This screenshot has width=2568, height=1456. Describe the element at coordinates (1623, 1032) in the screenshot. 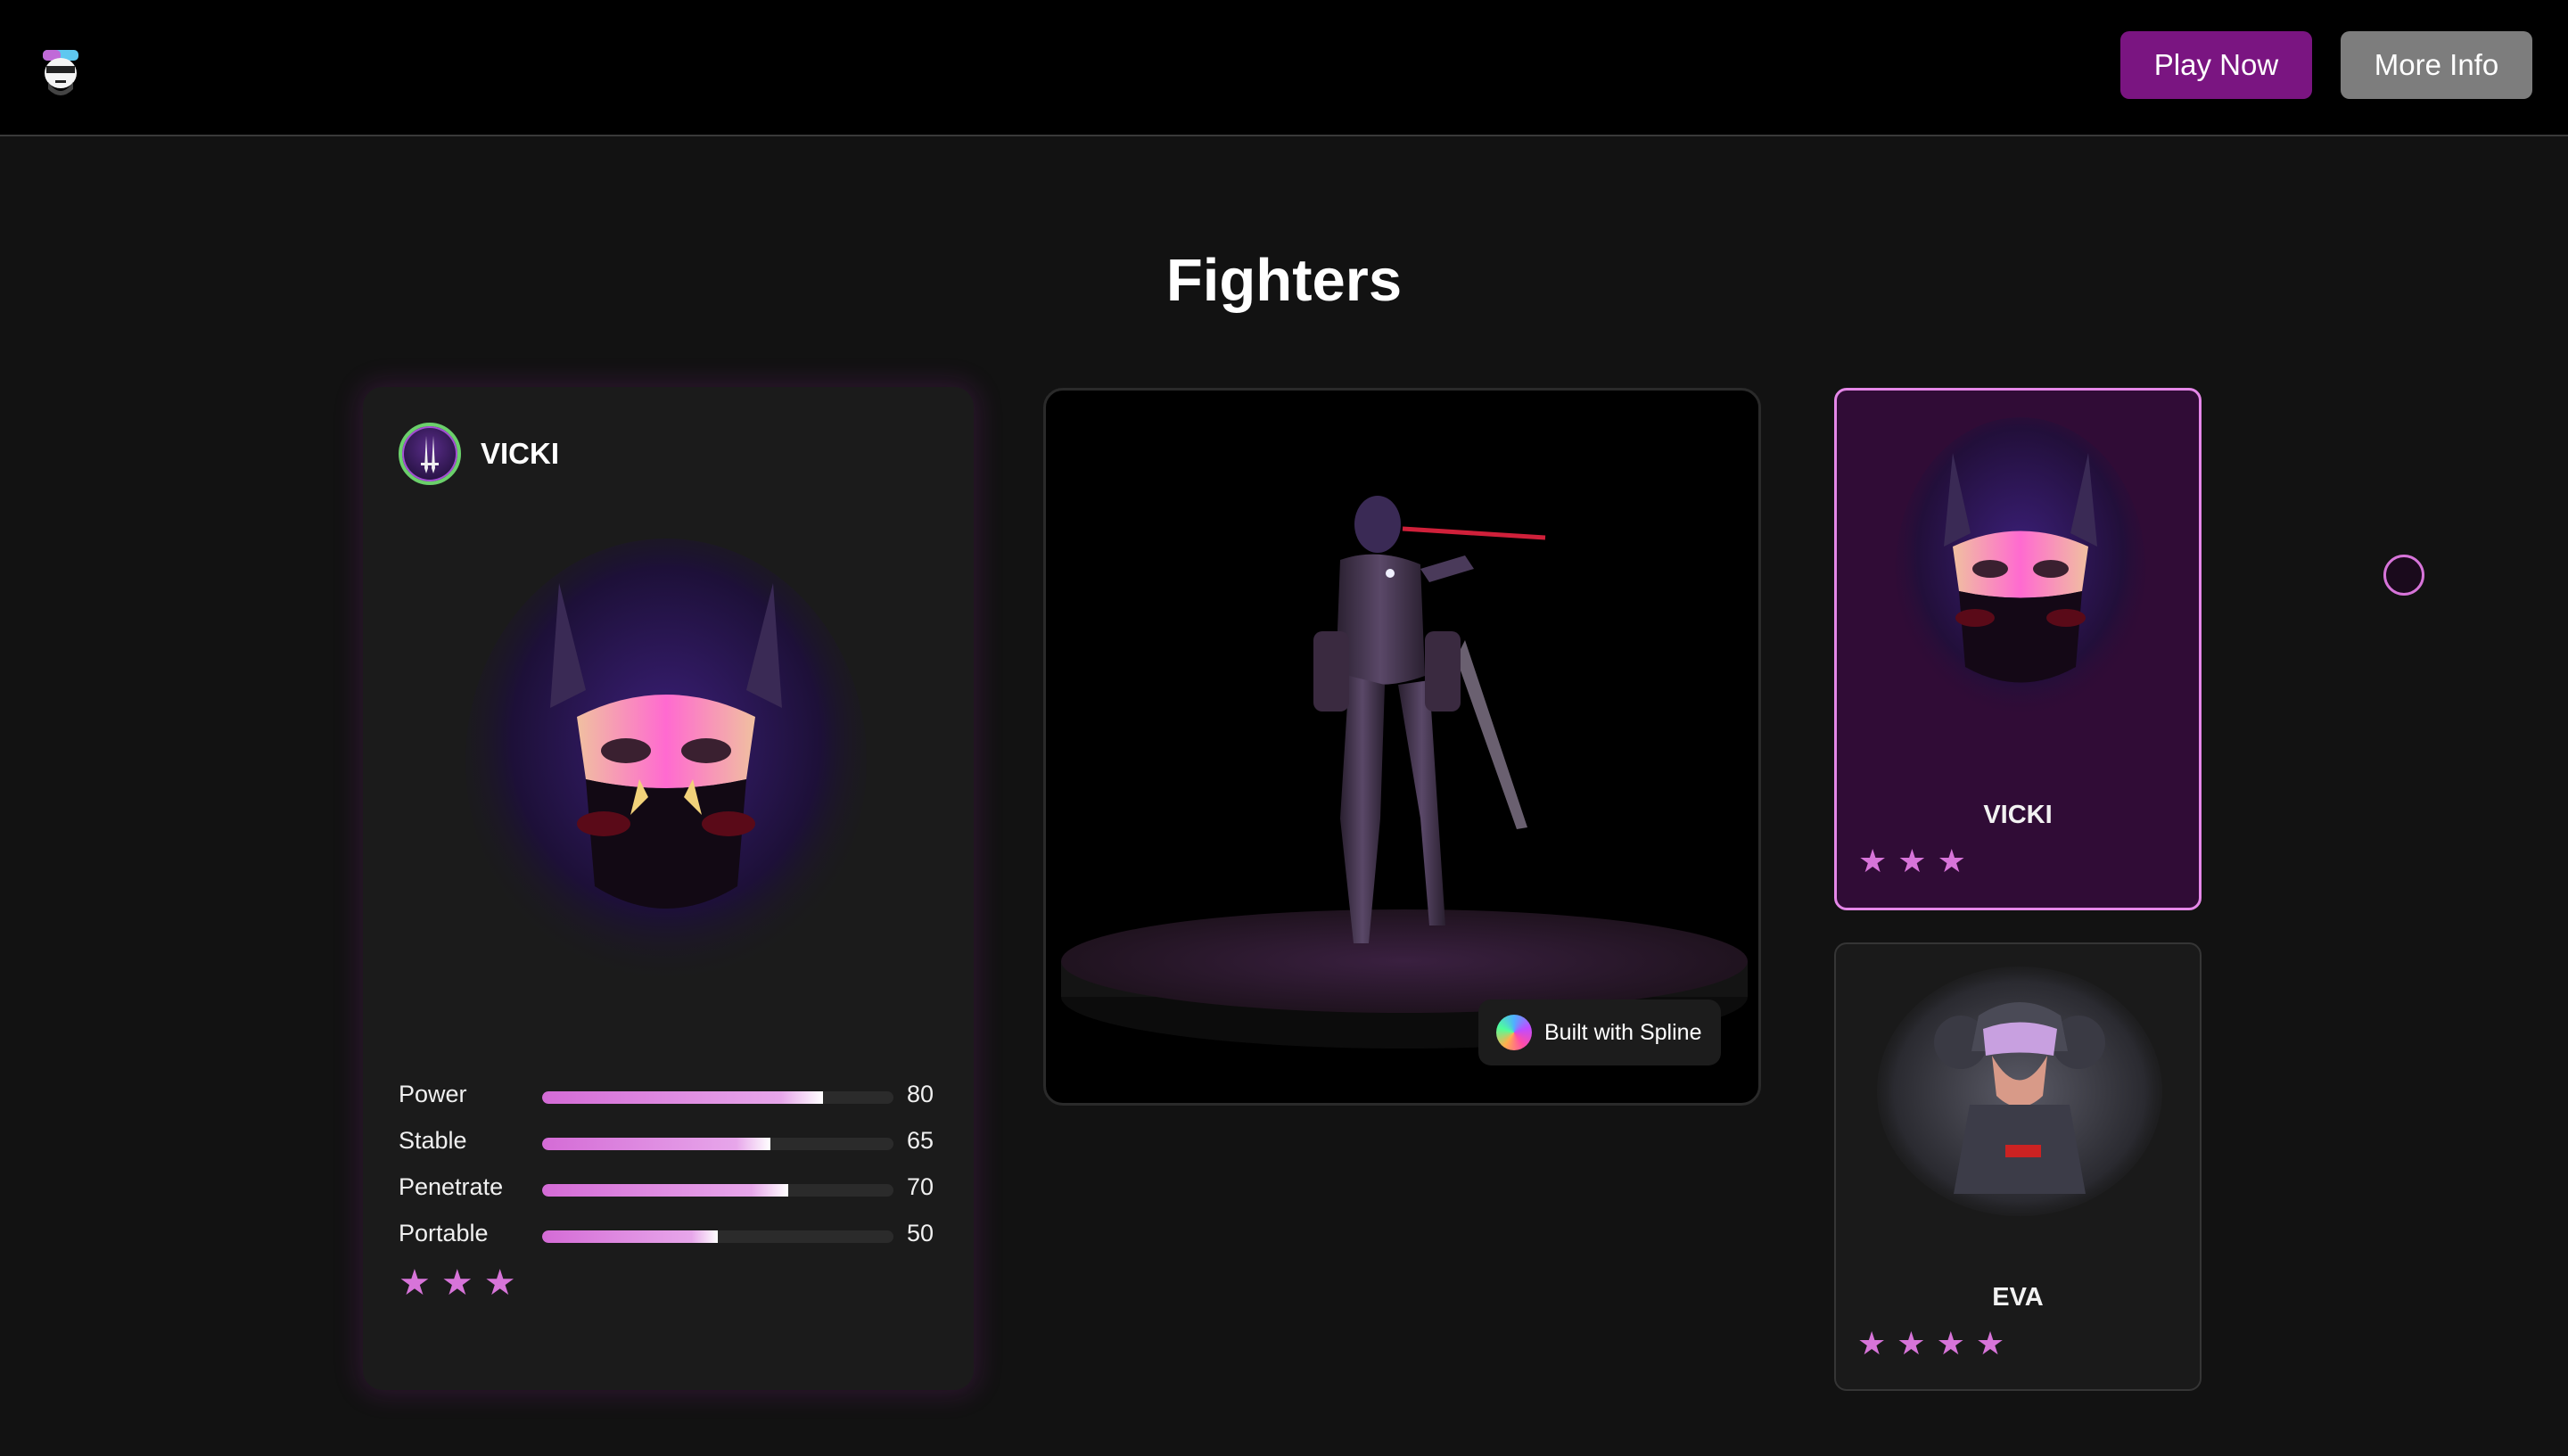

I see `badge-label: Built with Spline` at that location.